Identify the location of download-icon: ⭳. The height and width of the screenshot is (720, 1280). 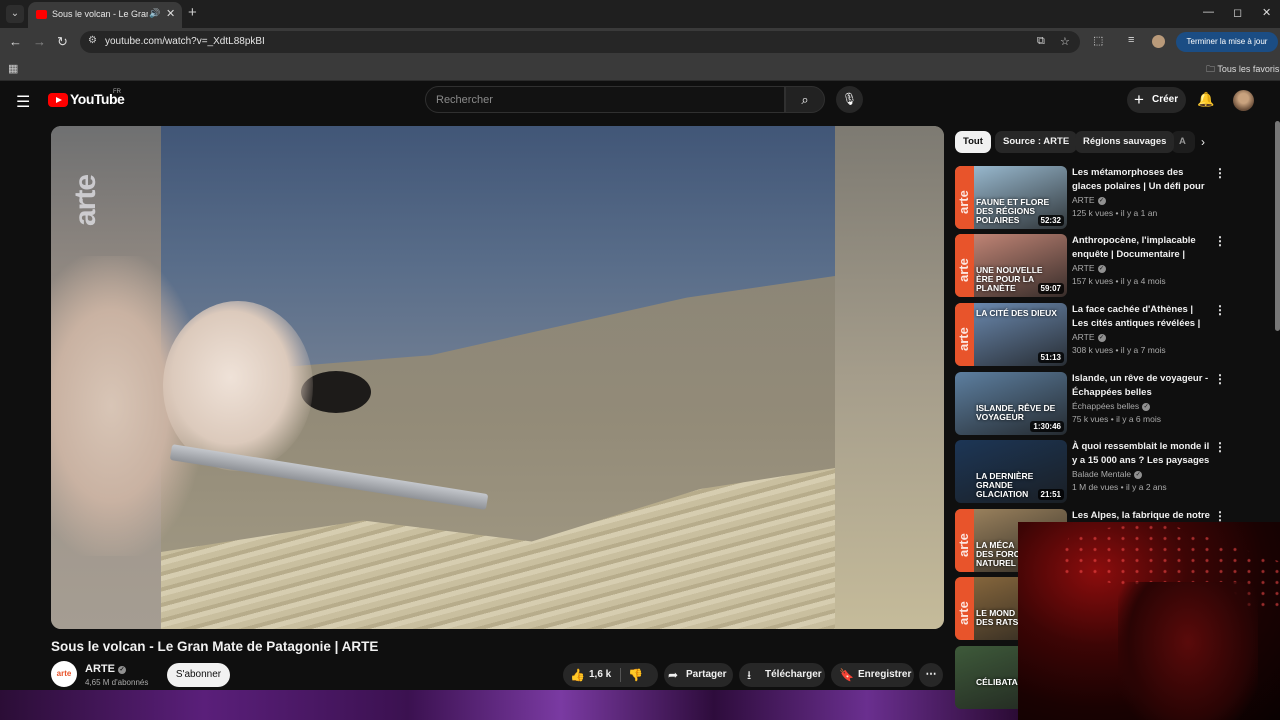
(749, 675).